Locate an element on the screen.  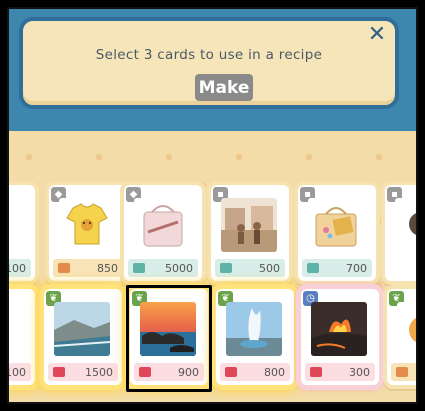
price-value: 850 is located at coordinates (107, 268).